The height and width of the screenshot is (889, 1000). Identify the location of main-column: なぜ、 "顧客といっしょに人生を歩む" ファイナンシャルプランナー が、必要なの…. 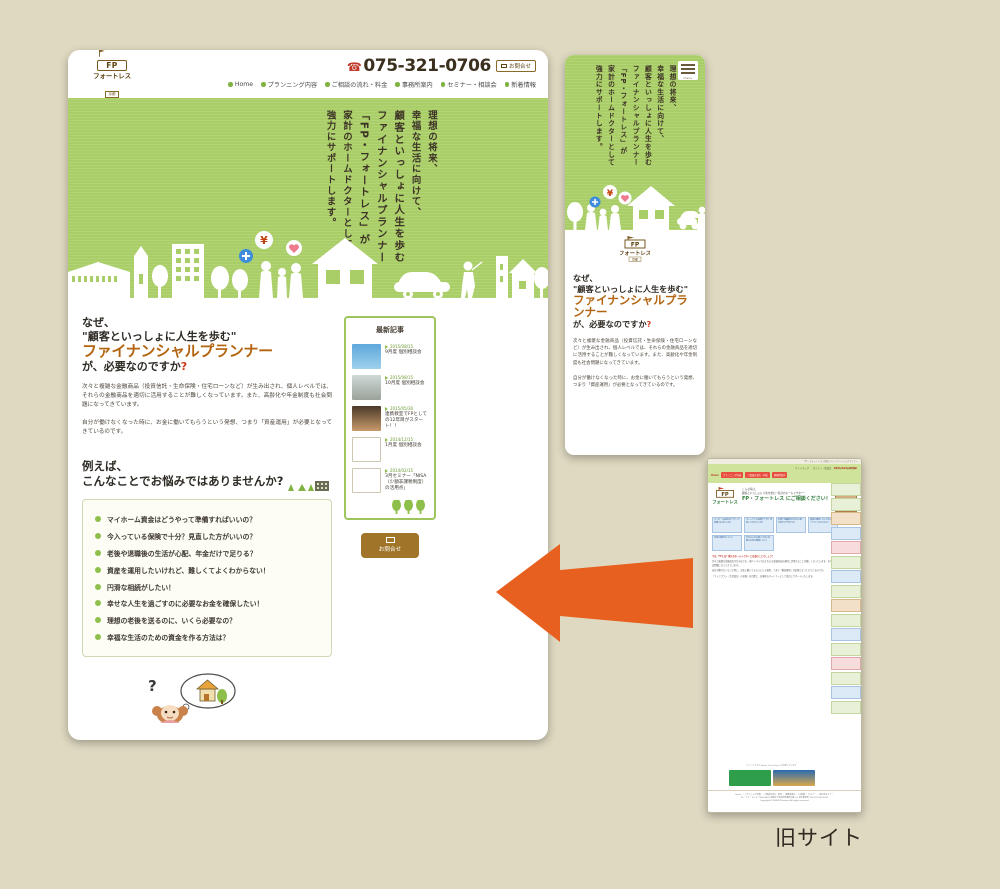
(207, 521).